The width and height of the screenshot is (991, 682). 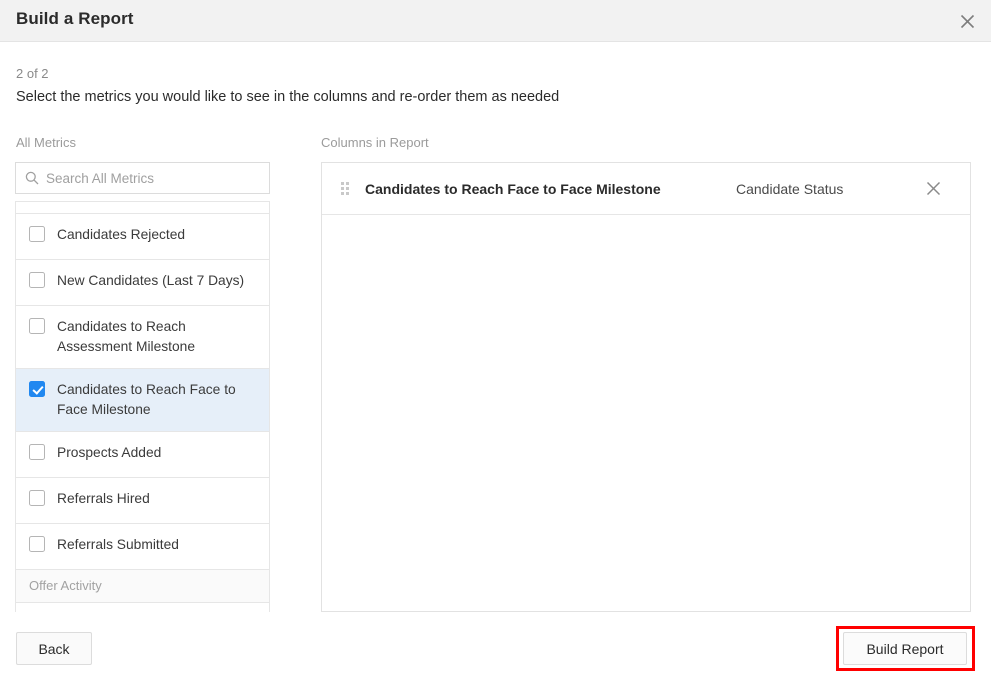 What do you see at coordinates (142, 607) in the screenshot?
I see `list-item-partial` at bounding box center [142, 607].